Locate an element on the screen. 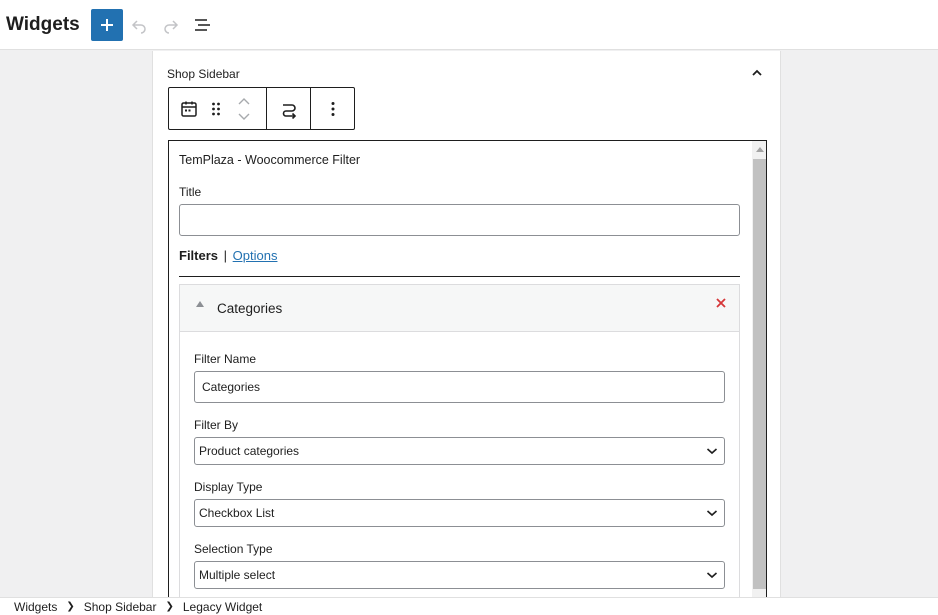  drag-handle-icon is located at coordinates (215, 108).